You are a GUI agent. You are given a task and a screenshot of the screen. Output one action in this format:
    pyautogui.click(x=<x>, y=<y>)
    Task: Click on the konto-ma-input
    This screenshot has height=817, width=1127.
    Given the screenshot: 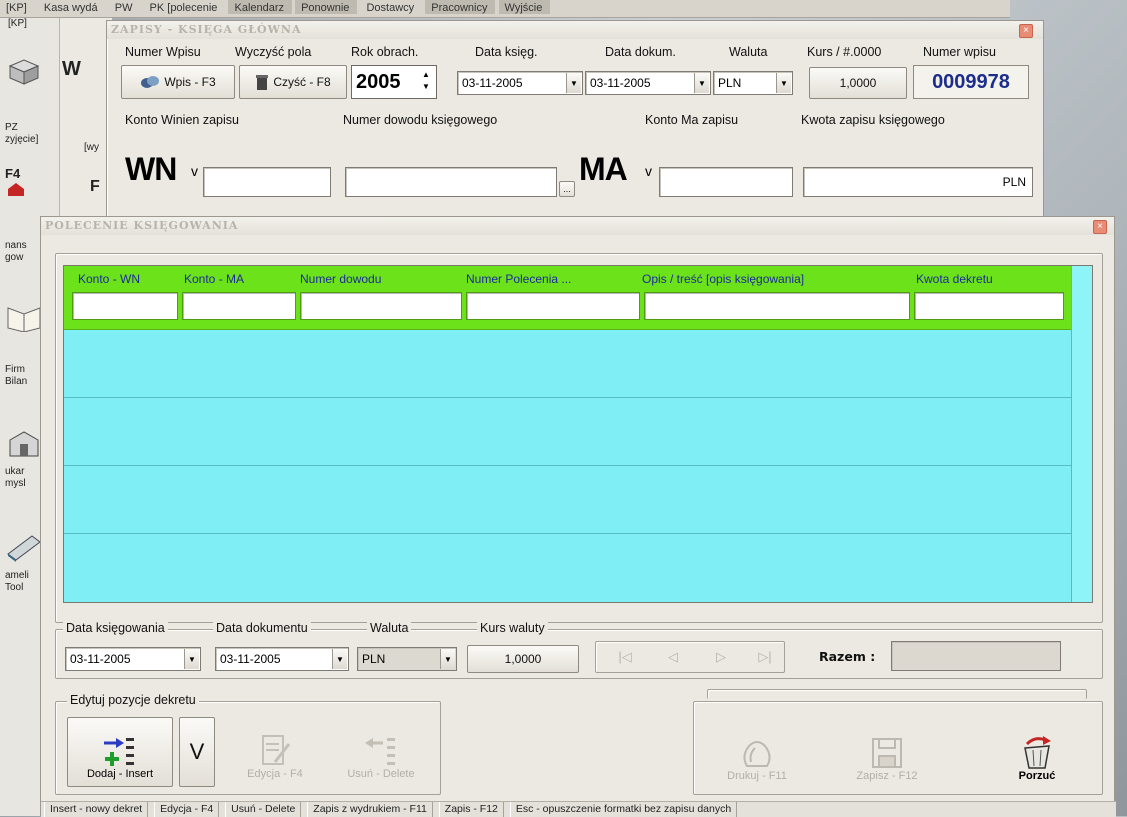 What is the action you would take?
    pyautogui.click(x=726, y=182)
    